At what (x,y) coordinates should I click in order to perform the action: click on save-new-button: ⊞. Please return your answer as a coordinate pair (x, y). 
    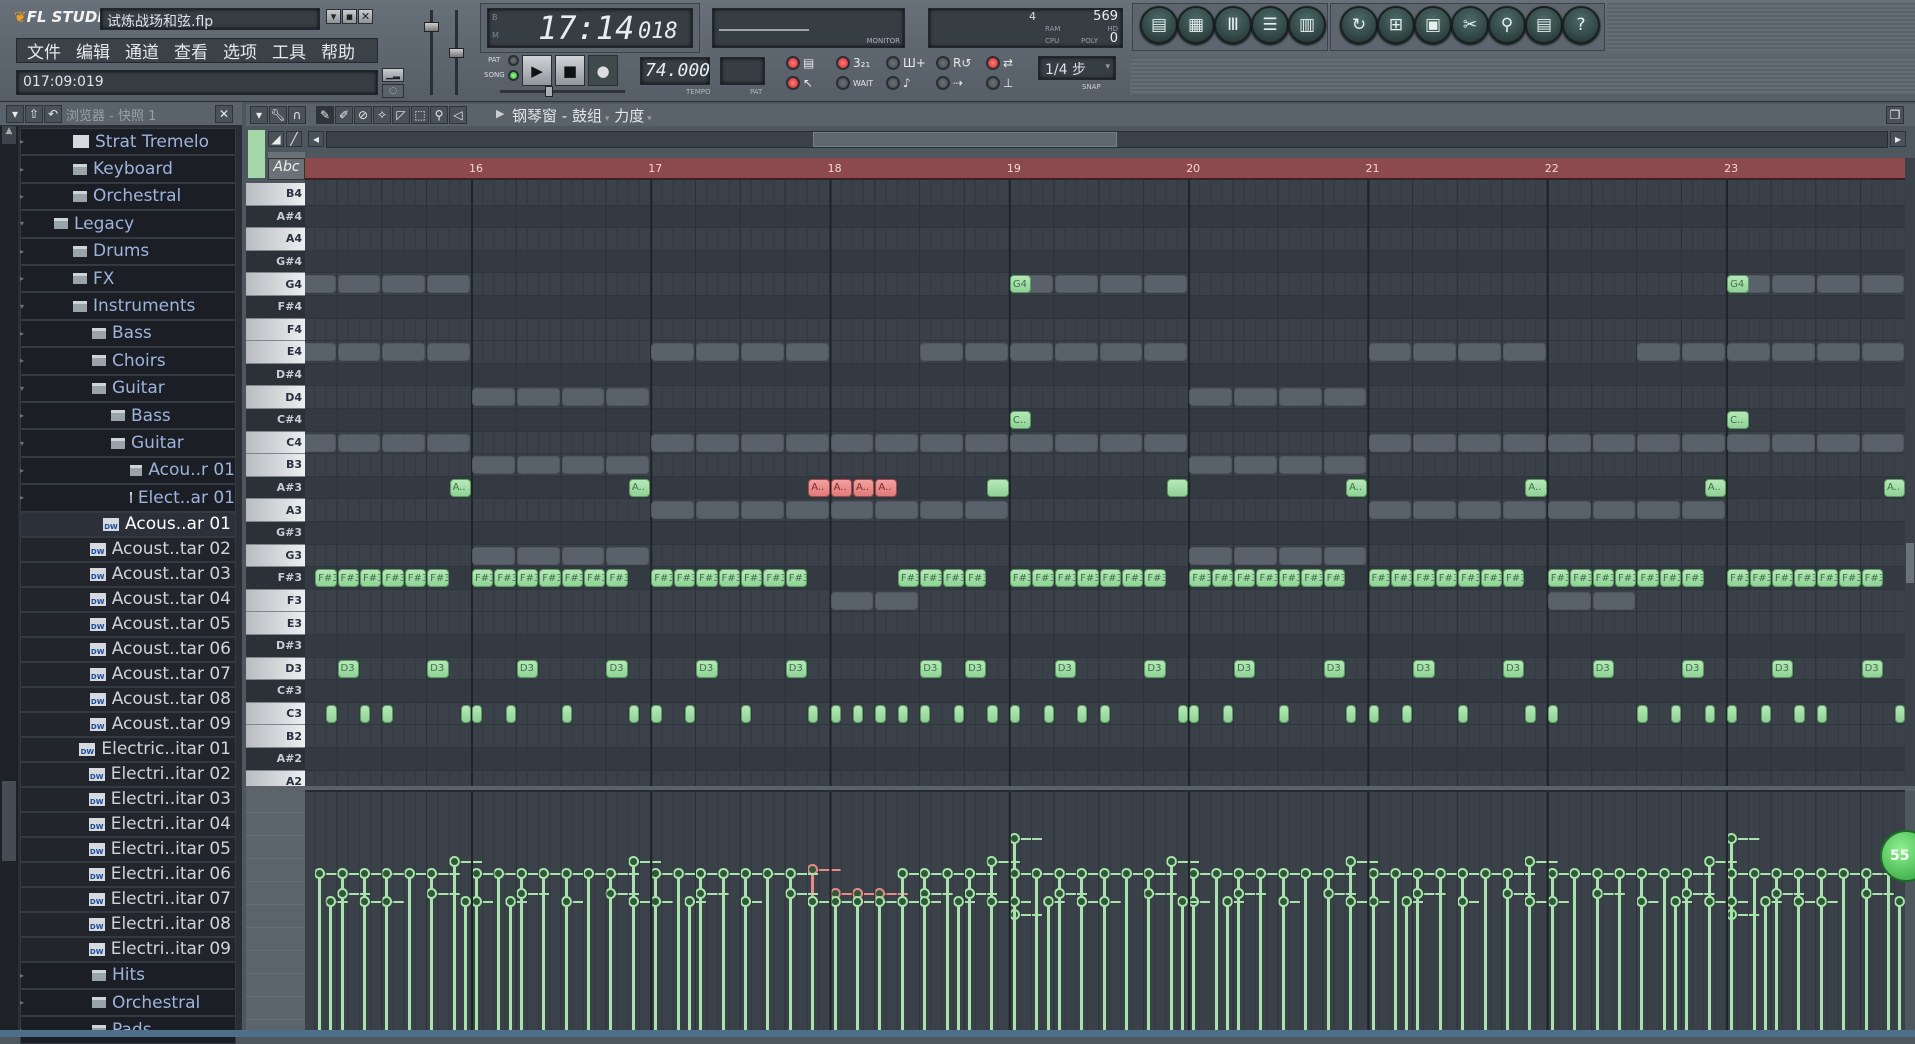
    Looking at the image, I should click on (1396, 25).